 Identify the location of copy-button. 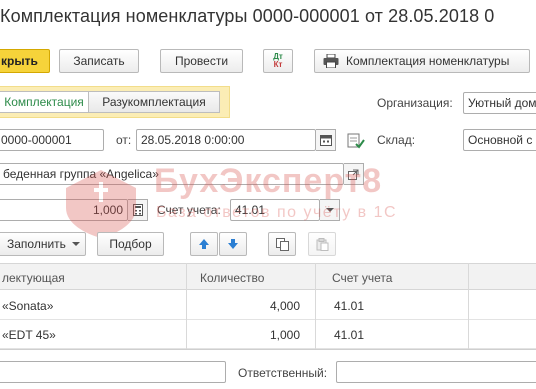
(282, 244).